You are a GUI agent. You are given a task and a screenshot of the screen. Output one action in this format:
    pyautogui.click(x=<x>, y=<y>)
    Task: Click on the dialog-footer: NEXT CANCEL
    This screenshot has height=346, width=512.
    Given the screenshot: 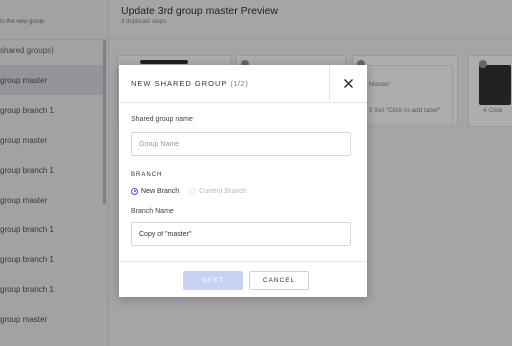 What is the action you would take?
    pyautogui.click(x=243, y=279)
    